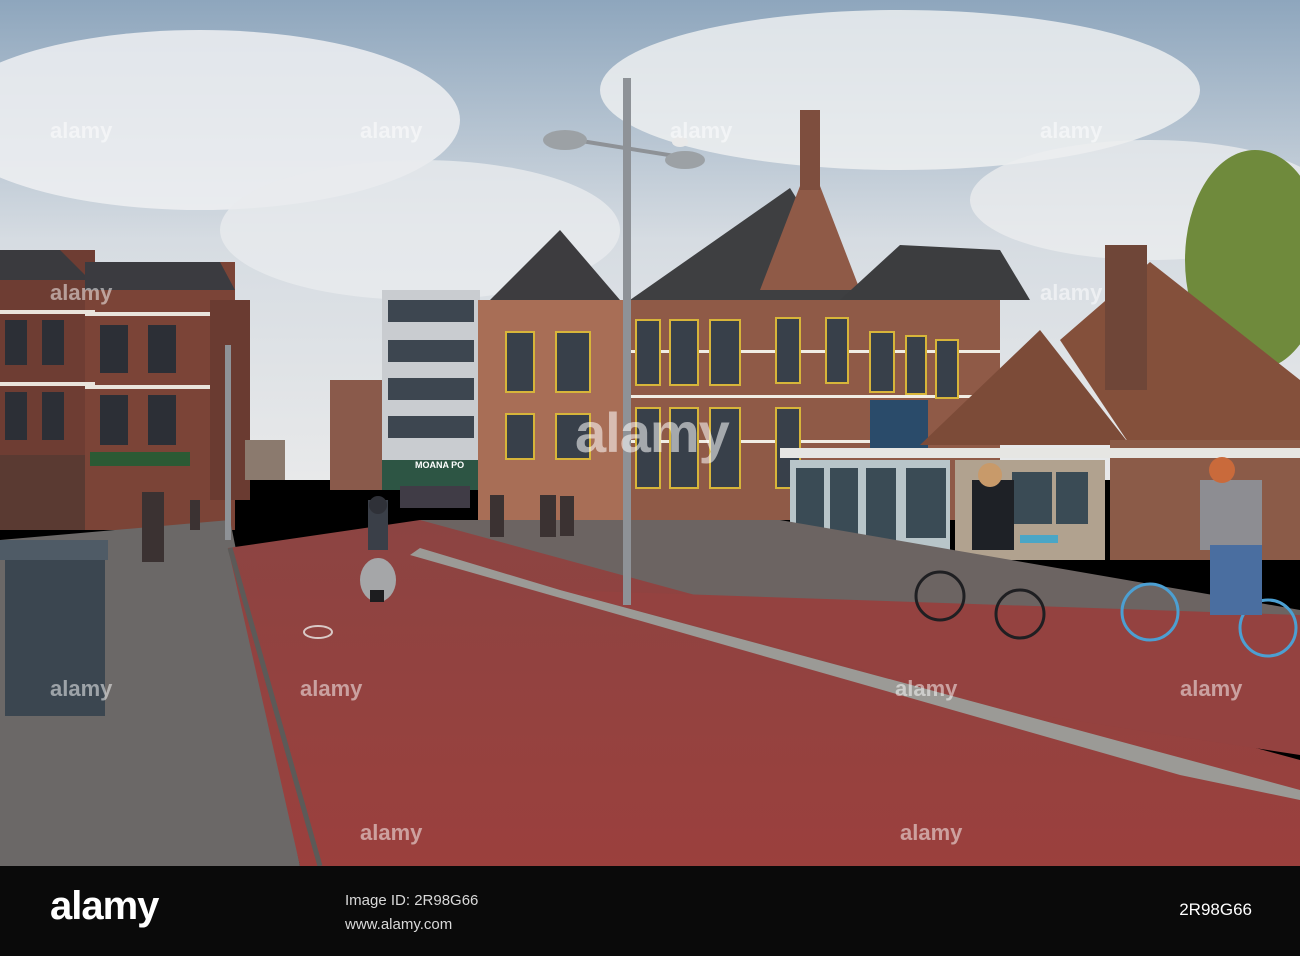  Describe the element at coordinates (104, 906) in the screenshot. I see `alamy-logo: alamy` at that location.